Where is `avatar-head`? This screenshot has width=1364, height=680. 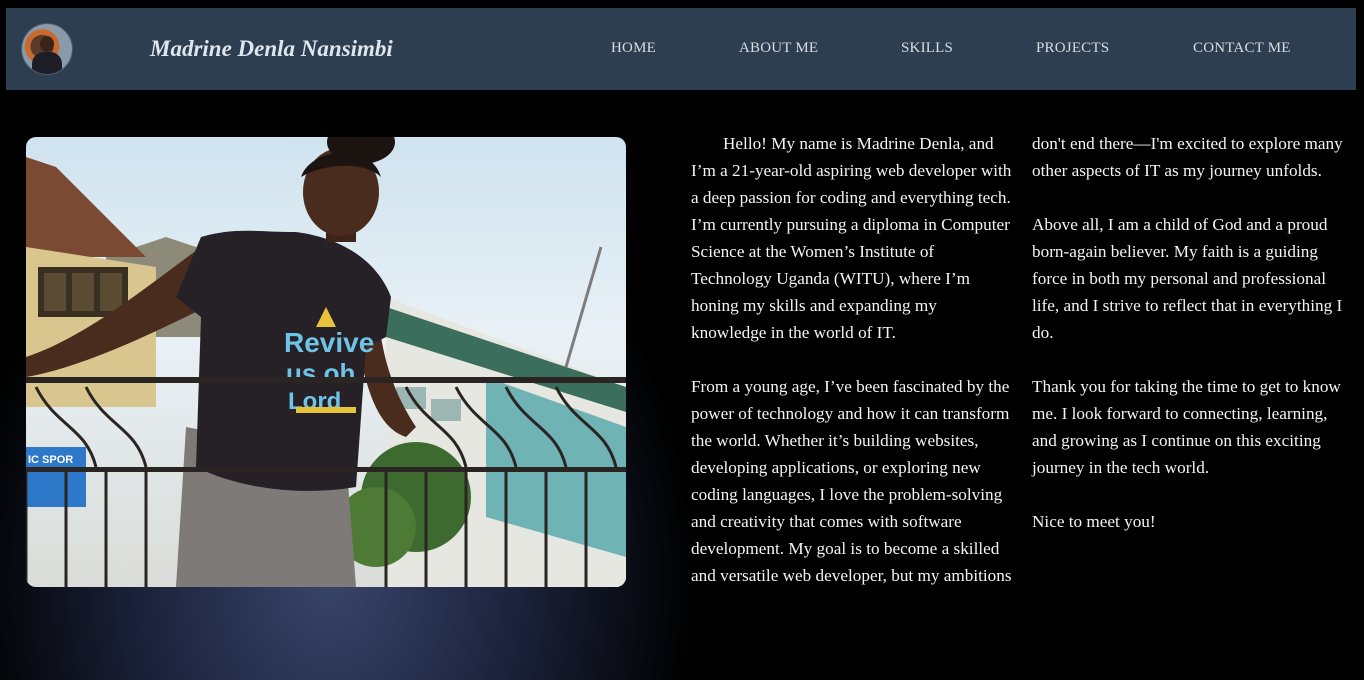 avatar-head is located at coordinates (47, 44).